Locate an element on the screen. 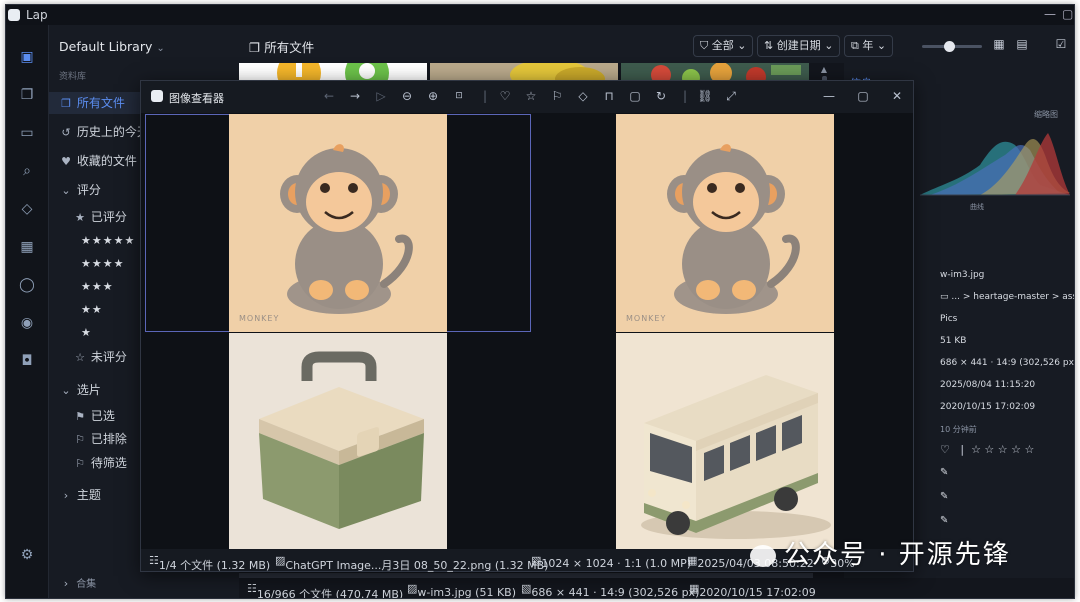 The height and width of the screenshot is (602, 1080). location-icon: ◉ is located at coordinates (27, 323).